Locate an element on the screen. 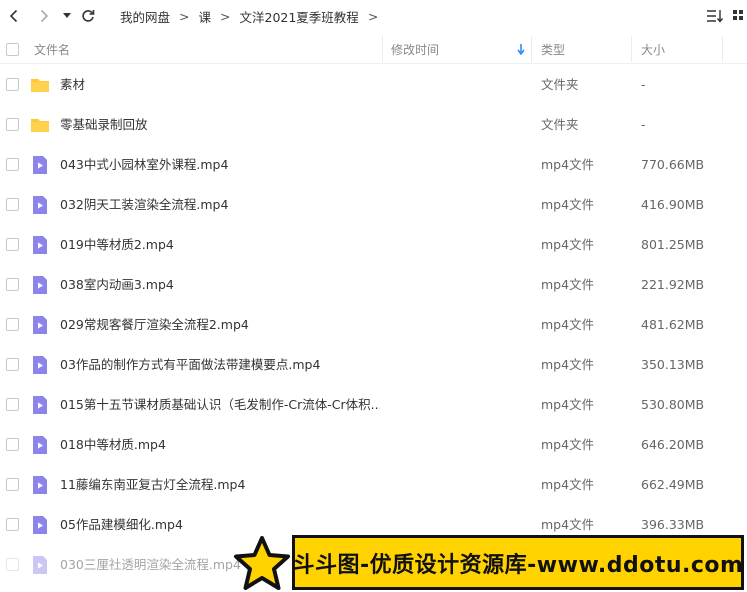 This screenshot has width=747, height=592. file-name: 零基础录制回放 is located at coordinates (104, 125).